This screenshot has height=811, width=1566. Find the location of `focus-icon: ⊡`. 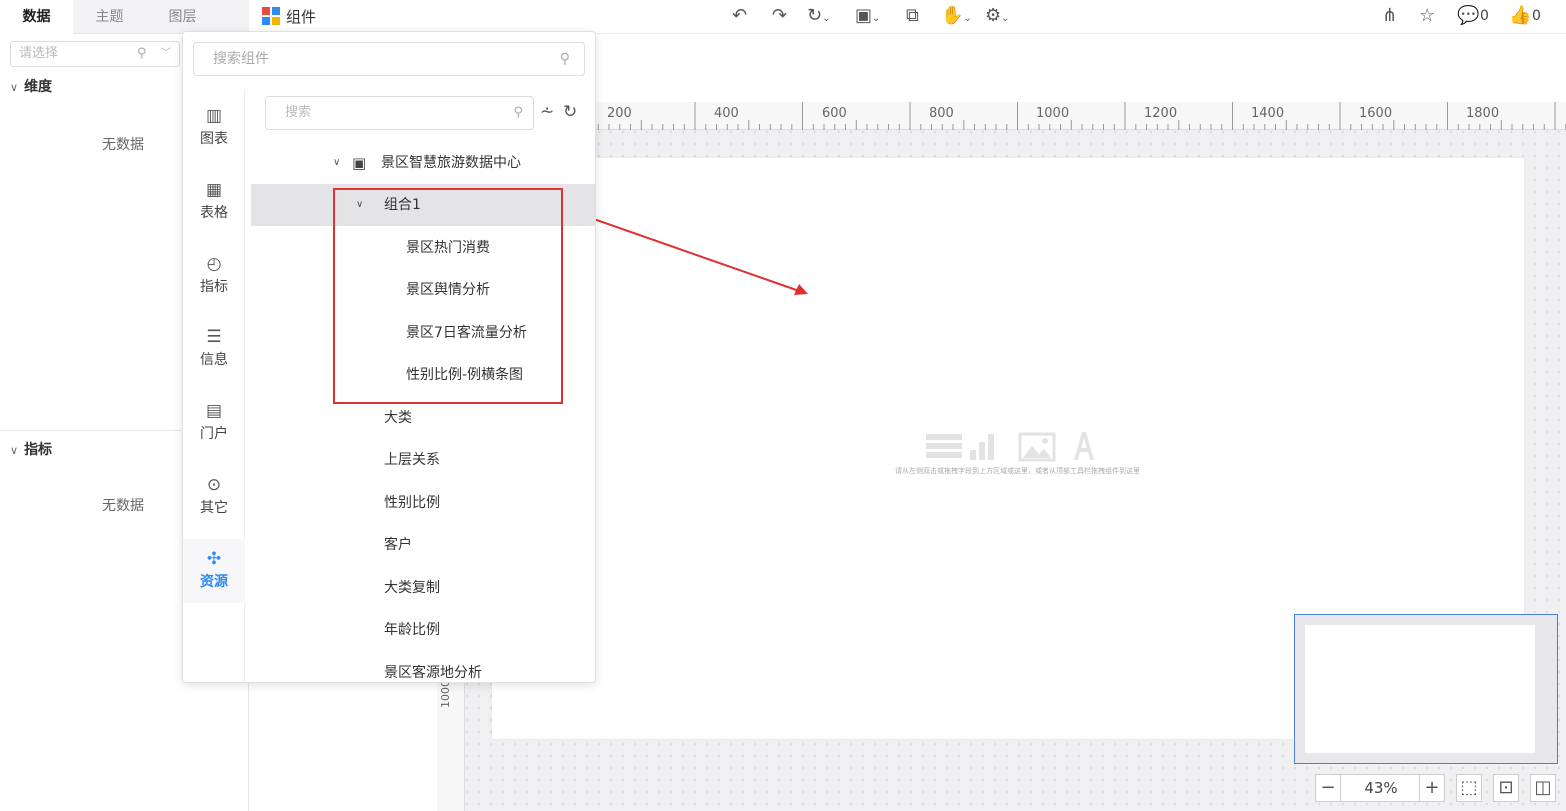

focus-icon: ⊡ is located at coordinates (1506, 788).